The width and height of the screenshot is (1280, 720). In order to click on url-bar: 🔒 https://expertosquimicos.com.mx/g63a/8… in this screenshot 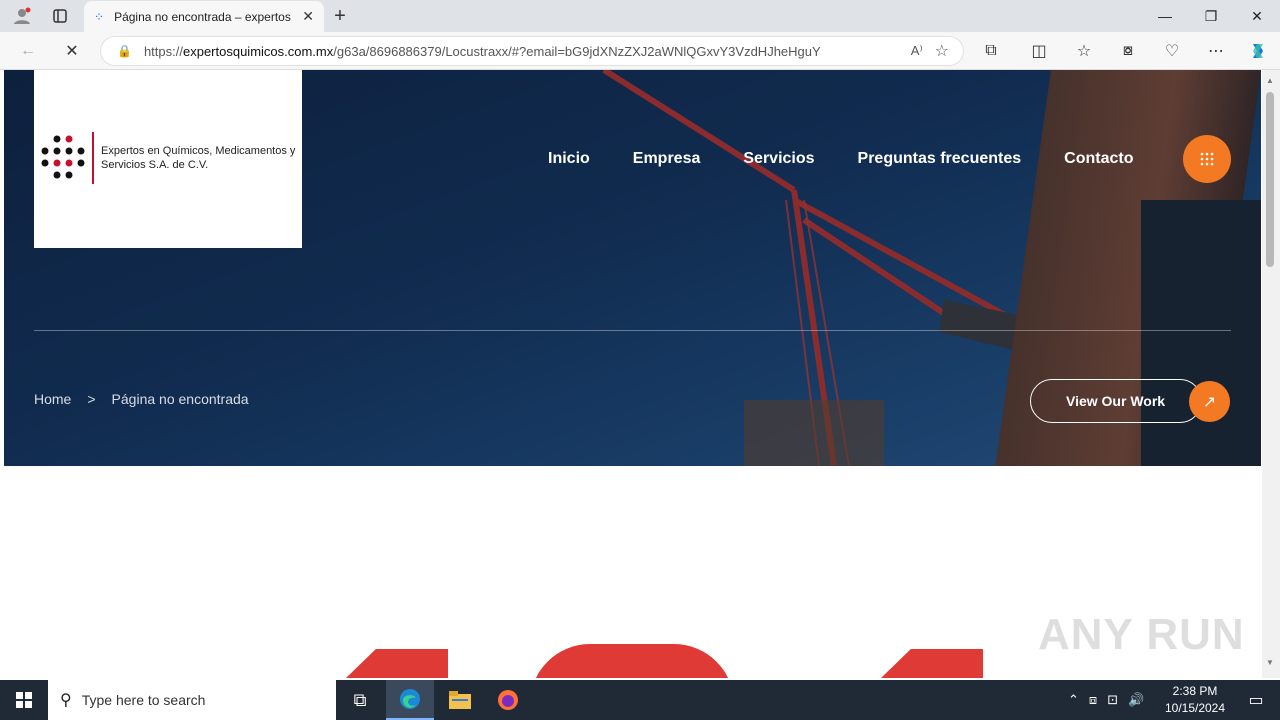, I will do `click(532, 51)`.